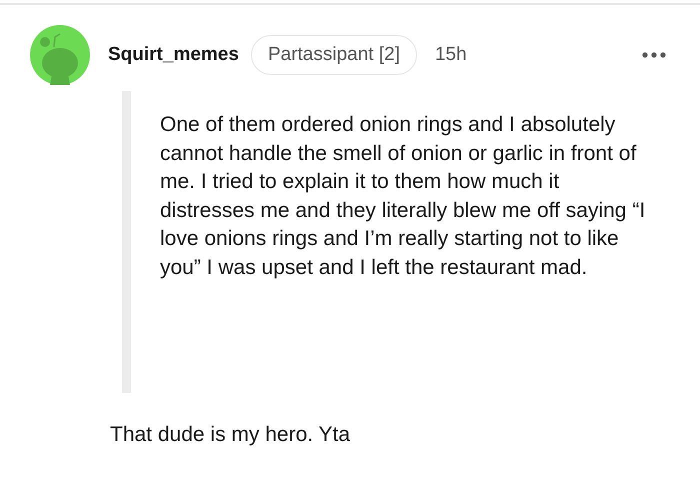 The image size is (700, 479). I want to click on username: Squirt_memes, so click(173, 55).